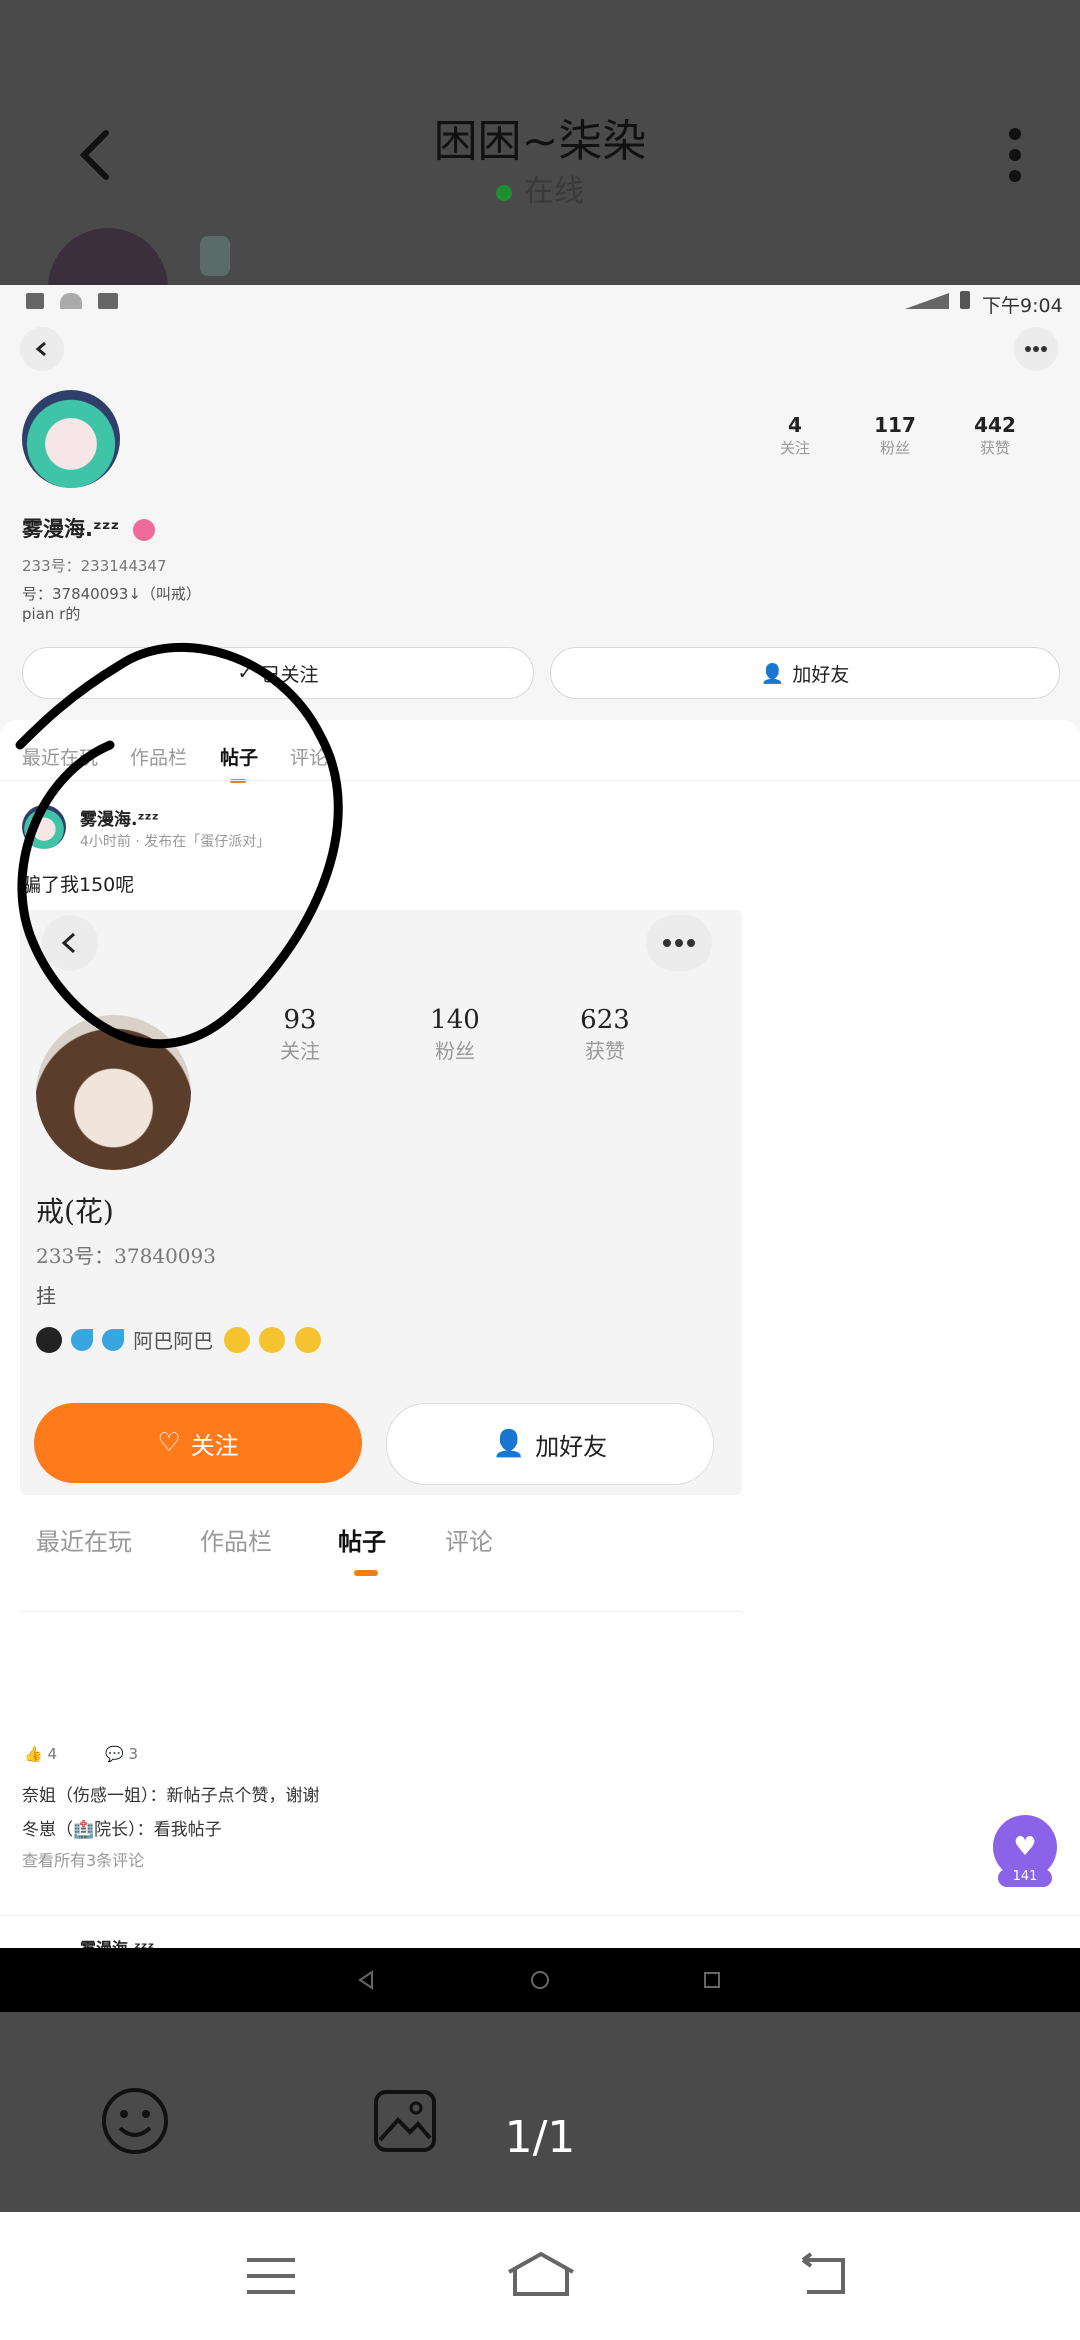 This screenshot has height=2340, width=1080. Describe the element at coordinates (215, 256) in the screenshot. I see `peek-avatar-small` at that location.